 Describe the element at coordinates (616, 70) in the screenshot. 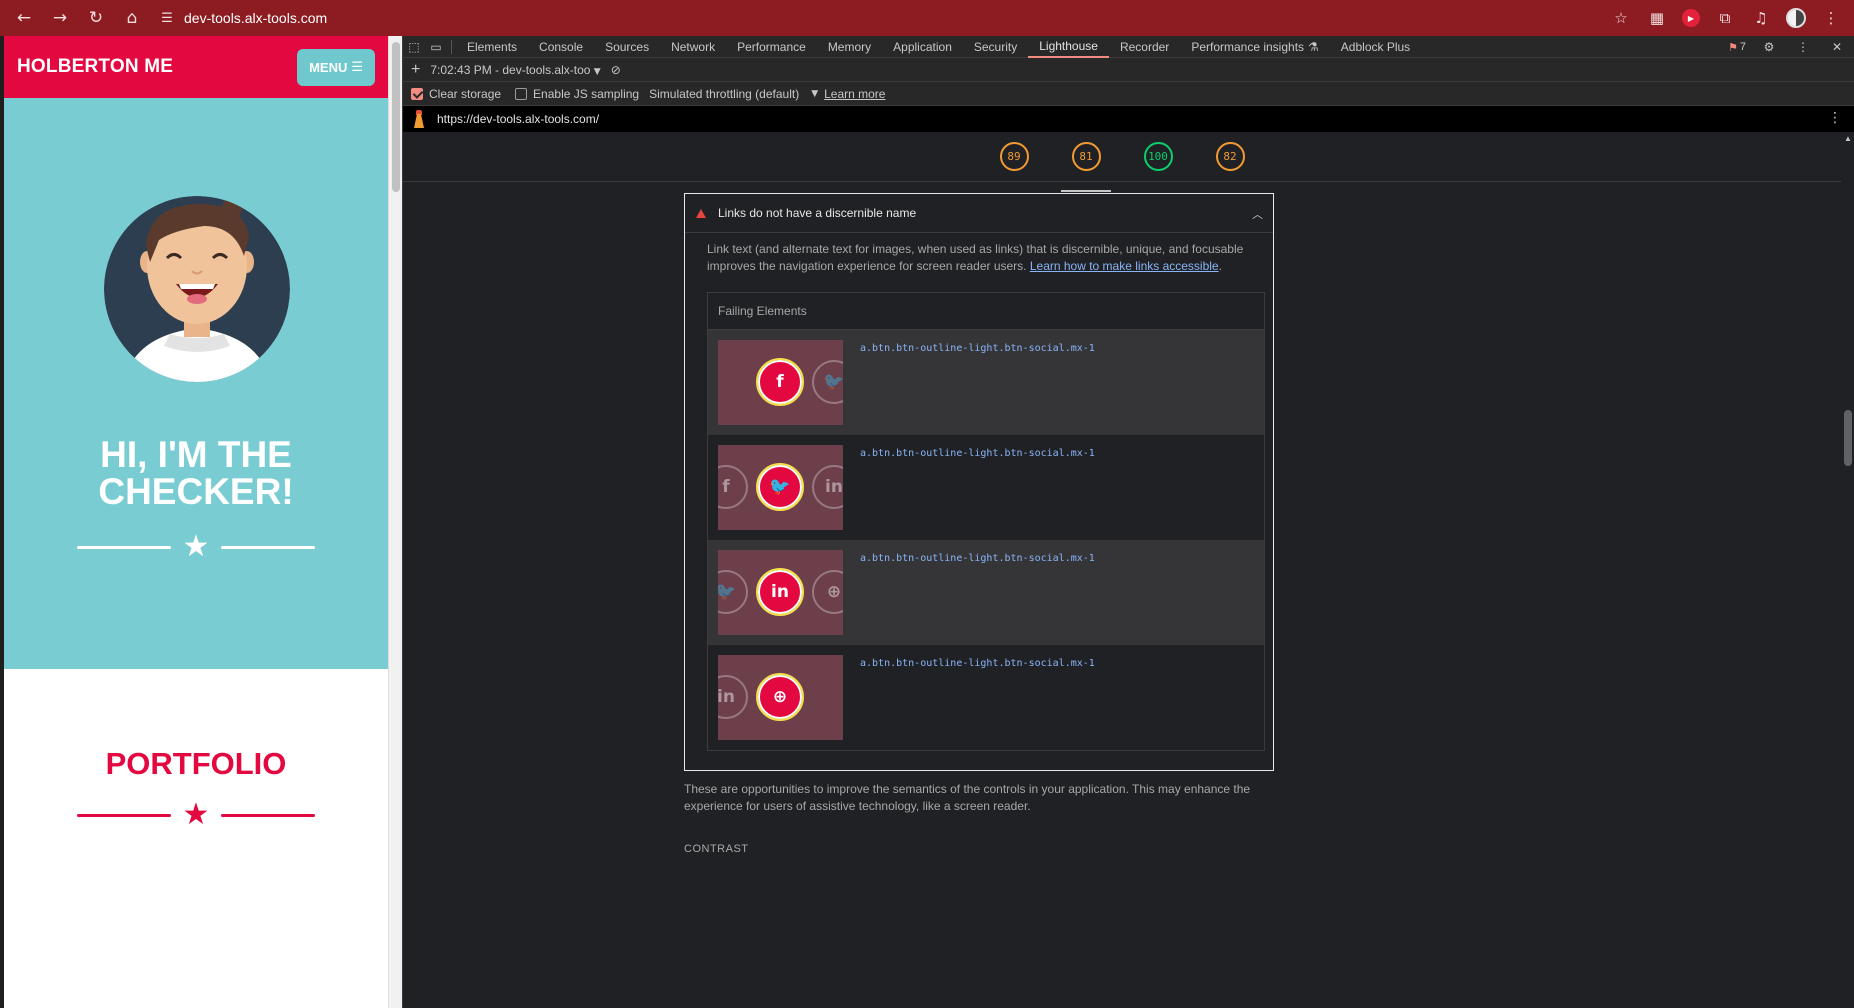

I see `clear-report-icon: ⊘` at that location.